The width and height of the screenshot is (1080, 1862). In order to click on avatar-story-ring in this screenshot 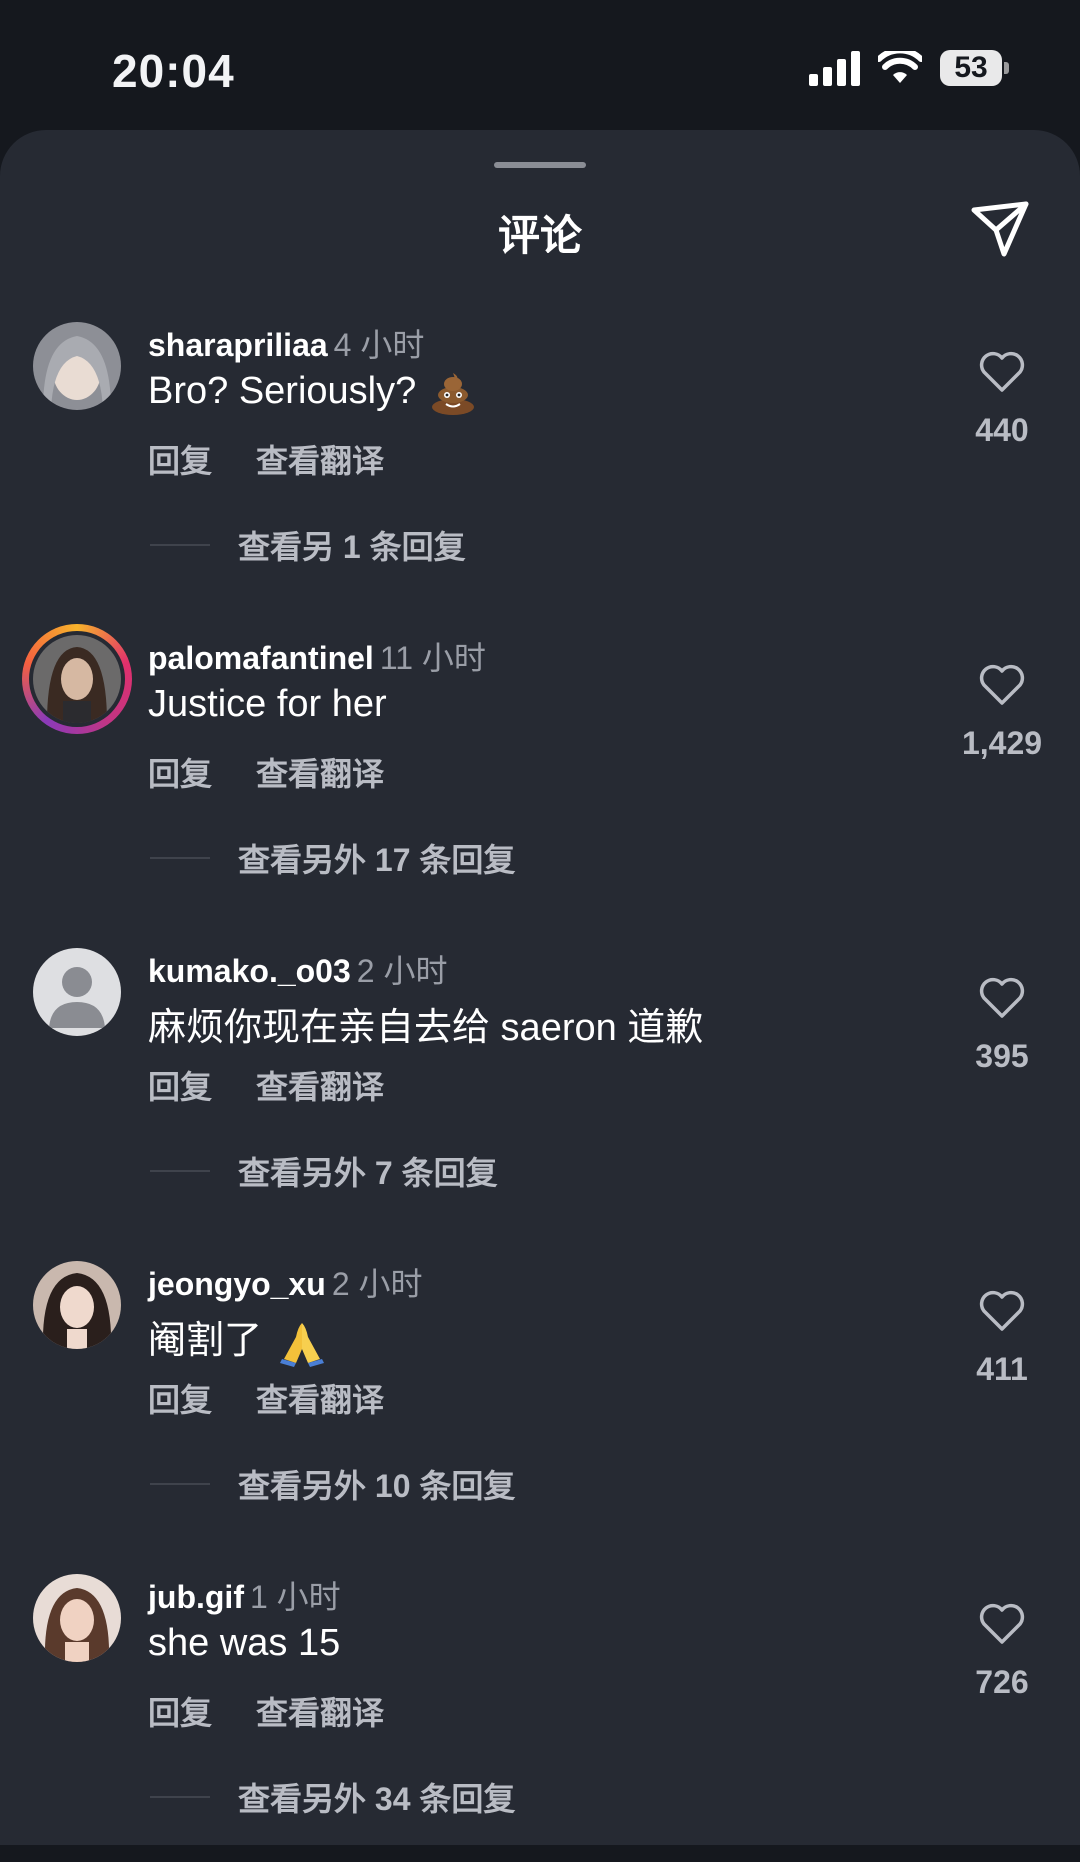, I will do `click(77, 679)`.